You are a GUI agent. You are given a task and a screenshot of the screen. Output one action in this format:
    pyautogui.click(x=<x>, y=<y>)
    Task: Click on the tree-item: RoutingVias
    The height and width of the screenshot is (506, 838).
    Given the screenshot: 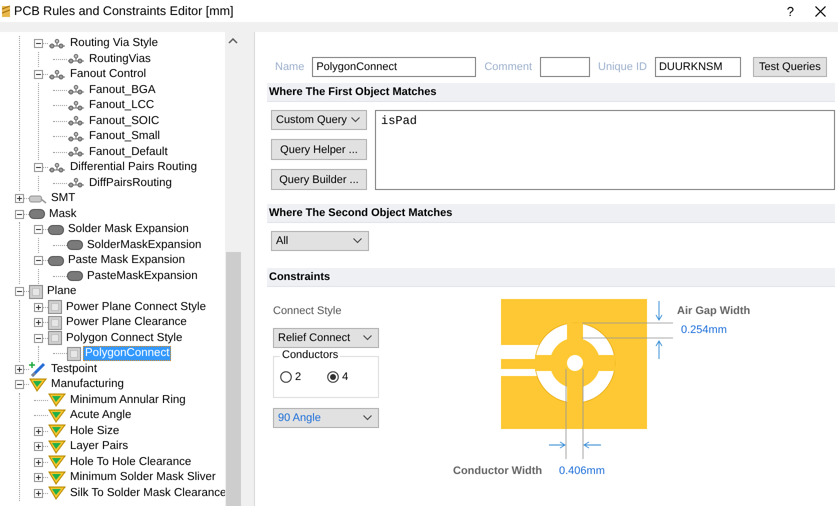 What is the action you would take?
    pyautogui.click(x=120, y=59)
    